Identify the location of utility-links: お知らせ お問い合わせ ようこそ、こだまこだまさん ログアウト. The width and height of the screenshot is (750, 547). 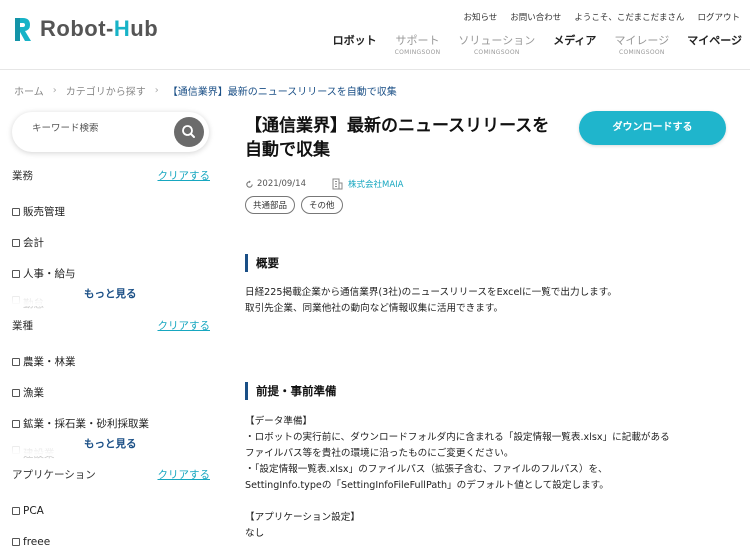
(601, 17).